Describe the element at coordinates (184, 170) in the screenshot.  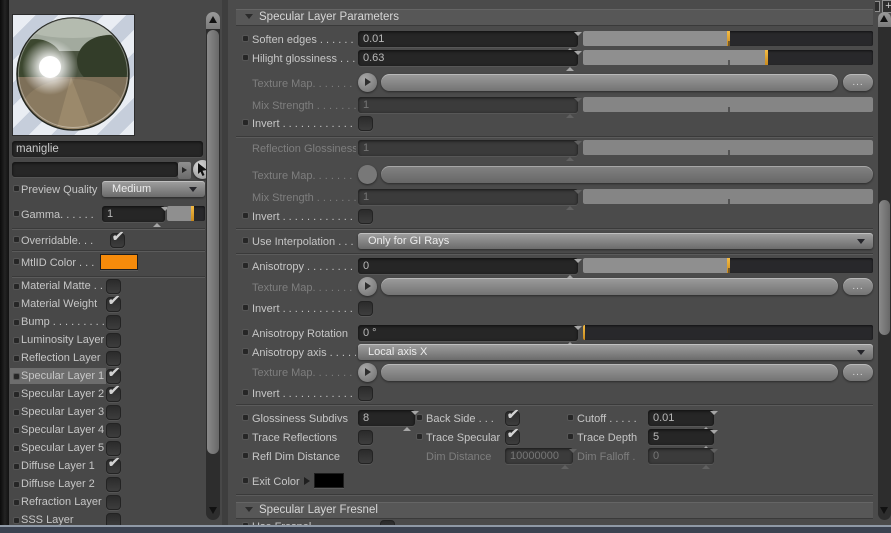
I see `shader-popup-button` at that location.